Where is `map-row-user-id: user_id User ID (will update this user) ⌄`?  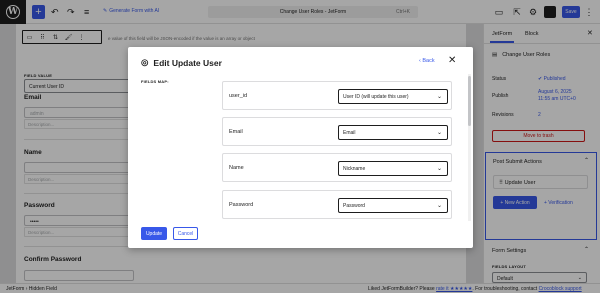 map-row-user-id: user_id User ID (will update this user) ⌄ is located at coordinates (337, 95).